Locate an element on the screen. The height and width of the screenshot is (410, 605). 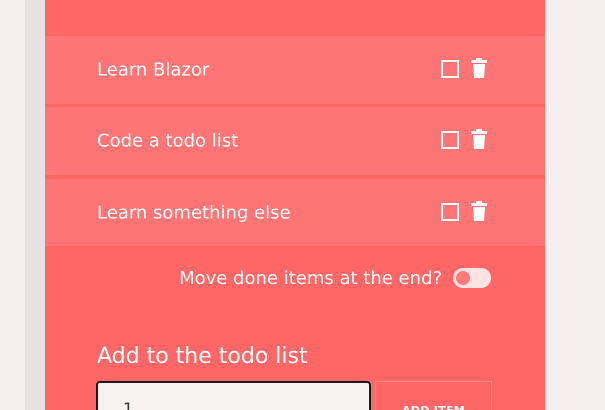
todo-item: Learn something else is located at coordinates (295, 212).